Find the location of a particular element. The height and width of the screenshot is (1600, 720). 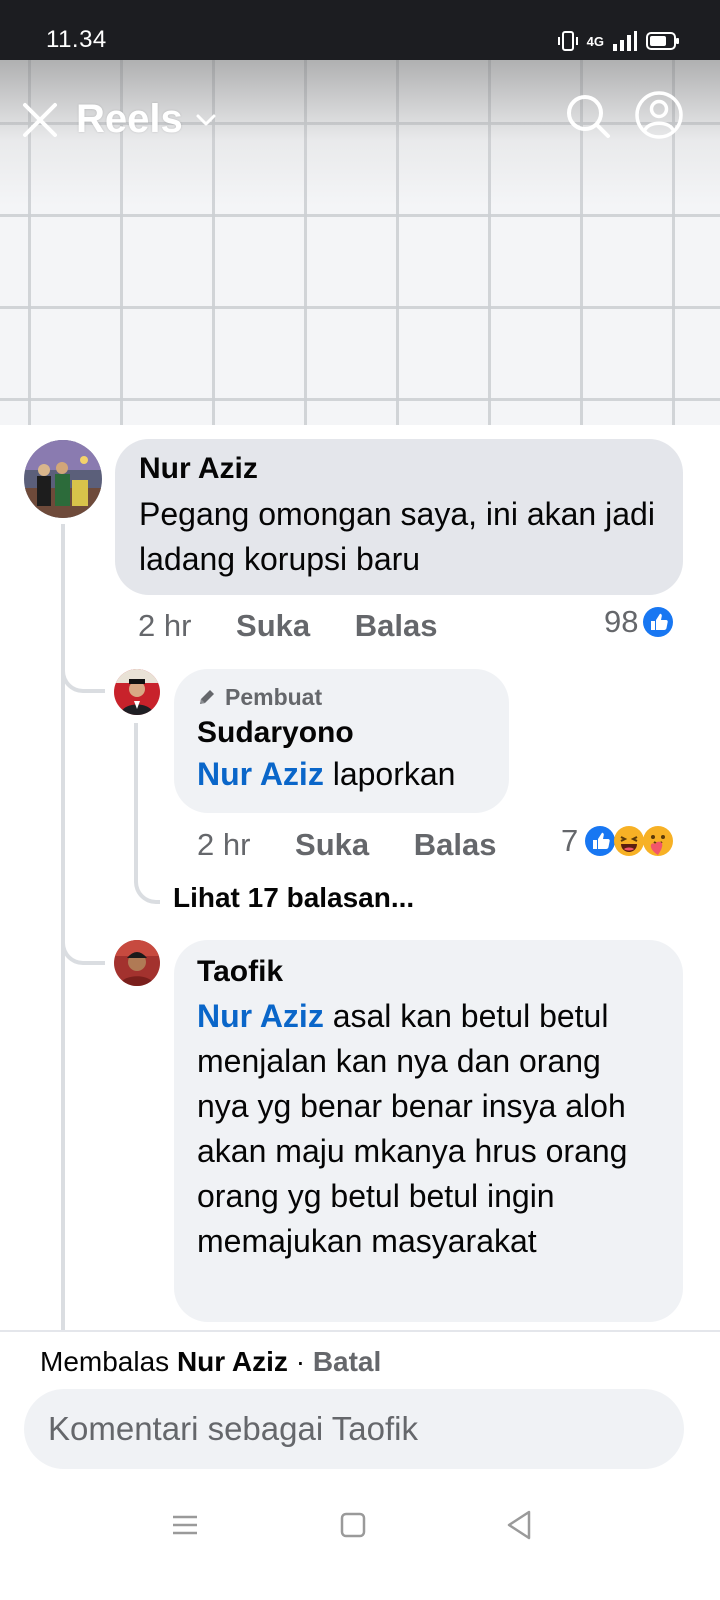

home-button is located at coordinates (359, 1525).